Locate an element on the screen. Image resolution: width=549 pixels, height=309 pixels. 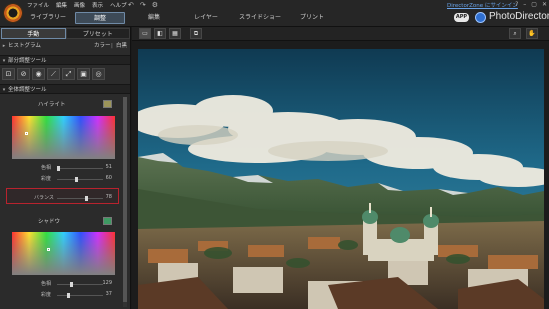
tab-library: ライブラリー is located at coordinates (48, 18).